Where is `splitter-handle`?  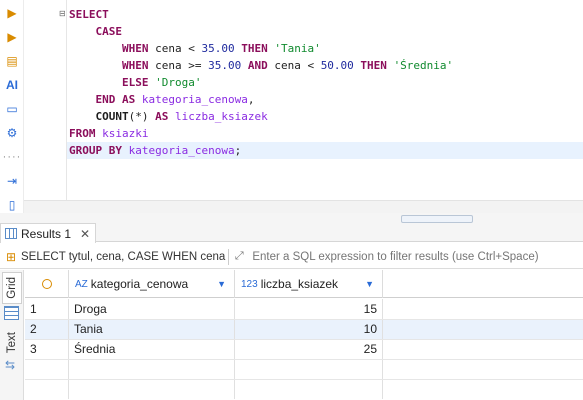
splitter-handle is located at coordinates (437, 219).